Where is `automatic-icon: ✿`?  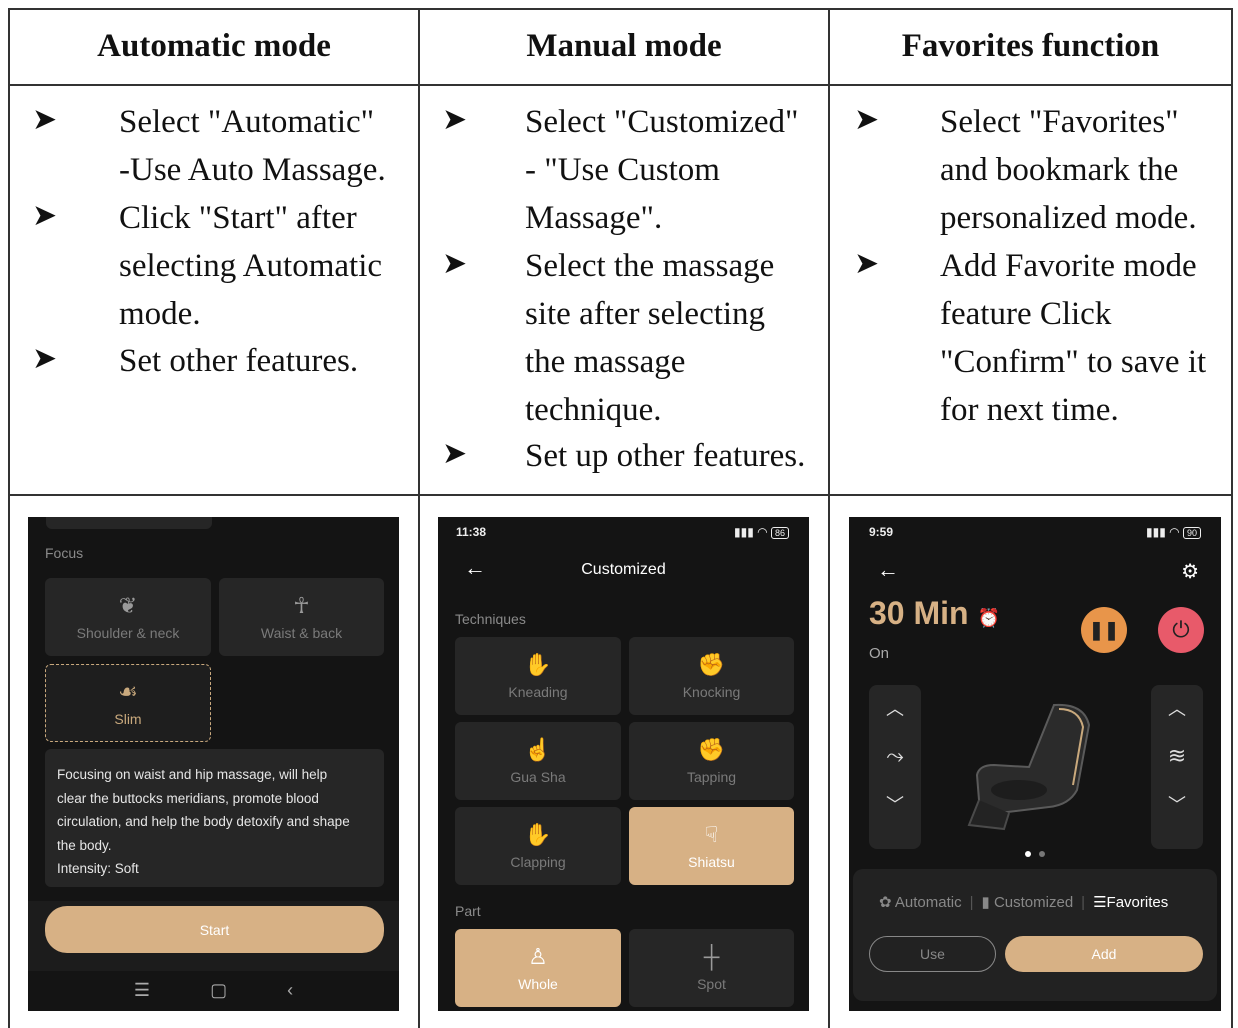
automatic-icon: ✿ is located at coordinates (885, 902).